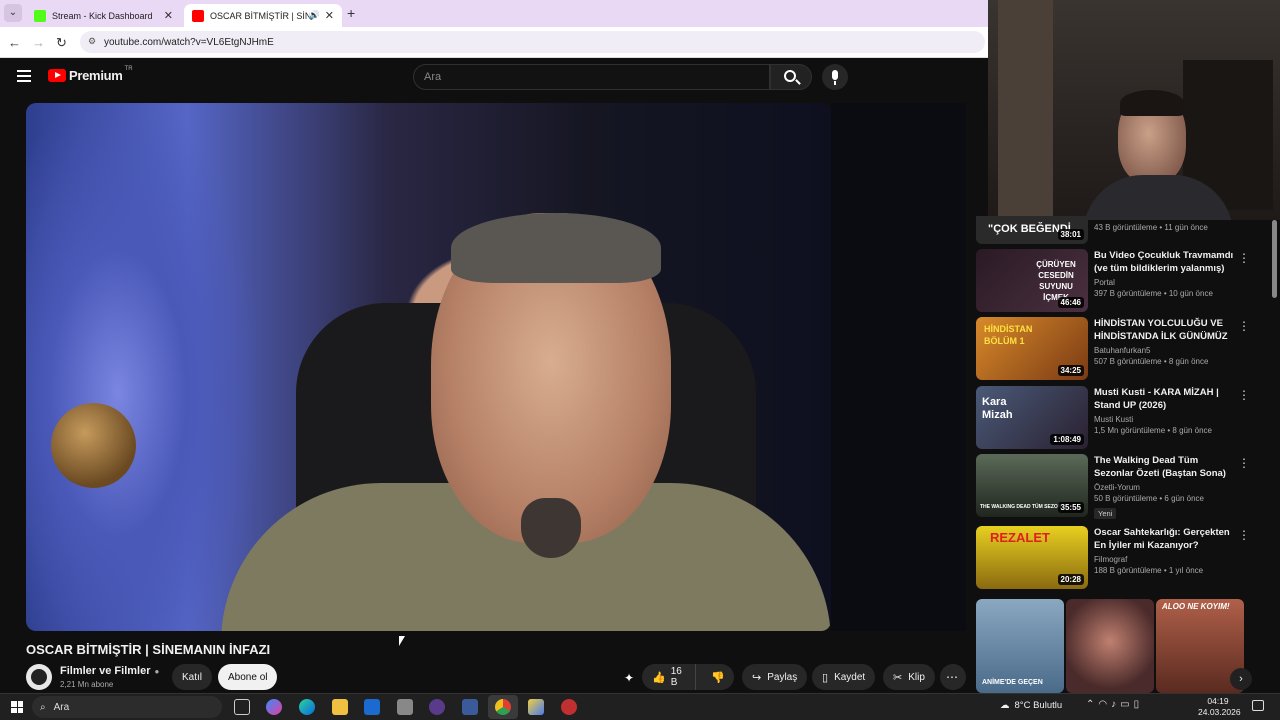 This screenshot has height=720, width=1280. I want to click on clock: 04:19 24.03.2026, so click(1219, 707).